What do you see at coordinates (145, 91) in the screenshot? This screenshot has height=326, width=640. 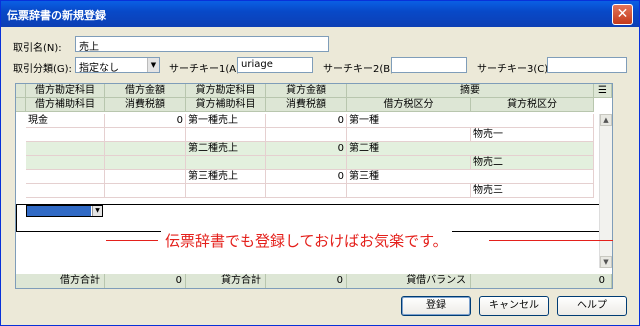 I see `col-debit-amount: 借方金額` at bounding box center [145, 91].